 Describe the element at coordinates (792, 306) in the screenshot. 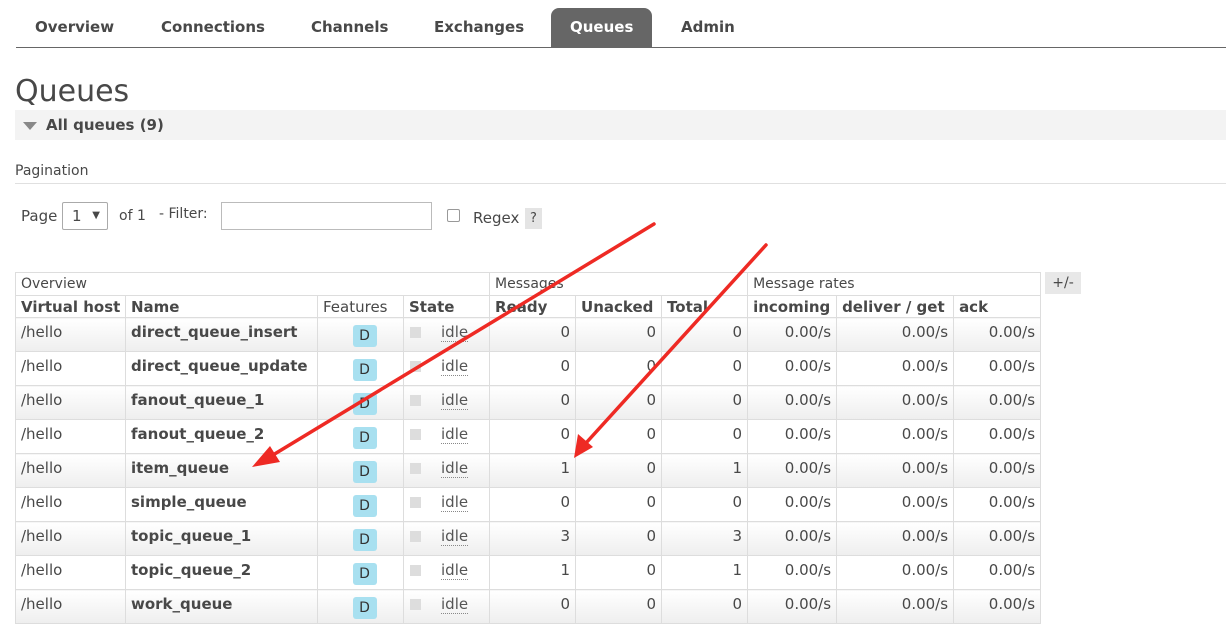

I see `column-header-incoming: incoming` at that location.